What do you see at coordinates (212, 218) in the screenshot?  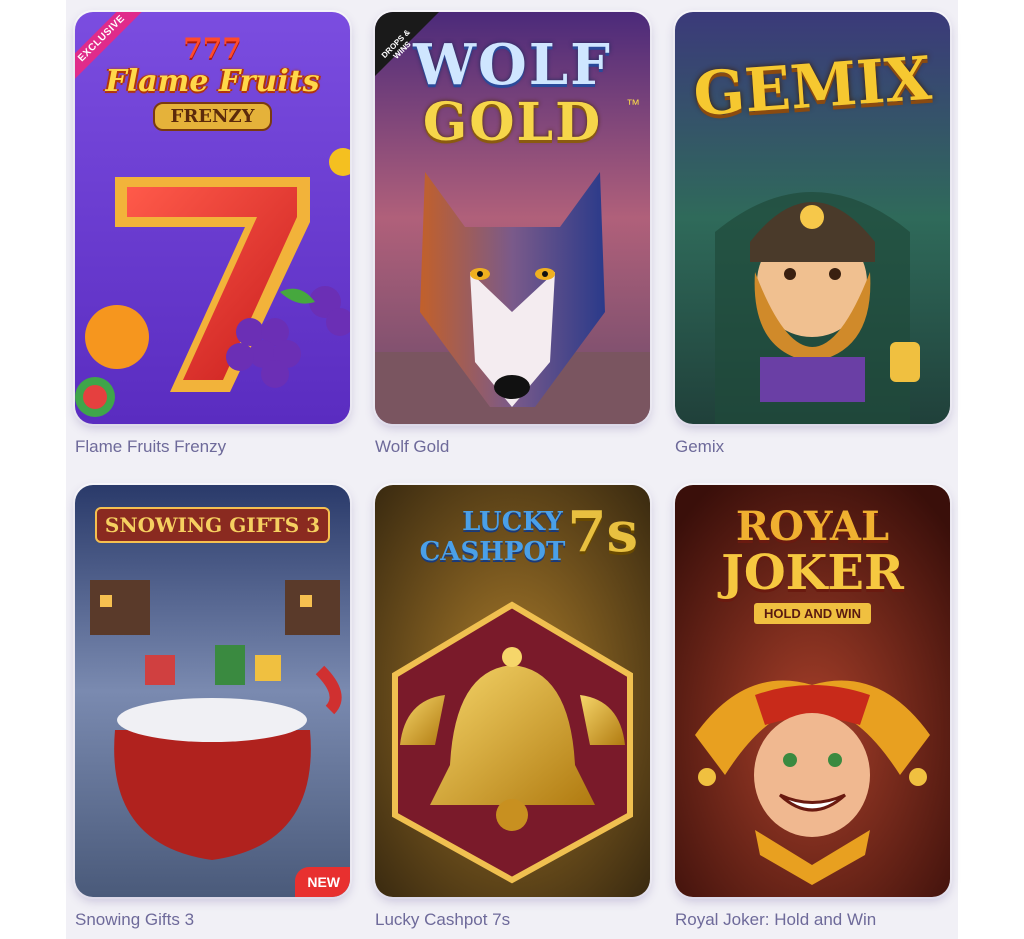 I see `game-thumbnail: 777 Flame Fruits FRENZY EXCLUSIVE` at bounding box center [212, 218].